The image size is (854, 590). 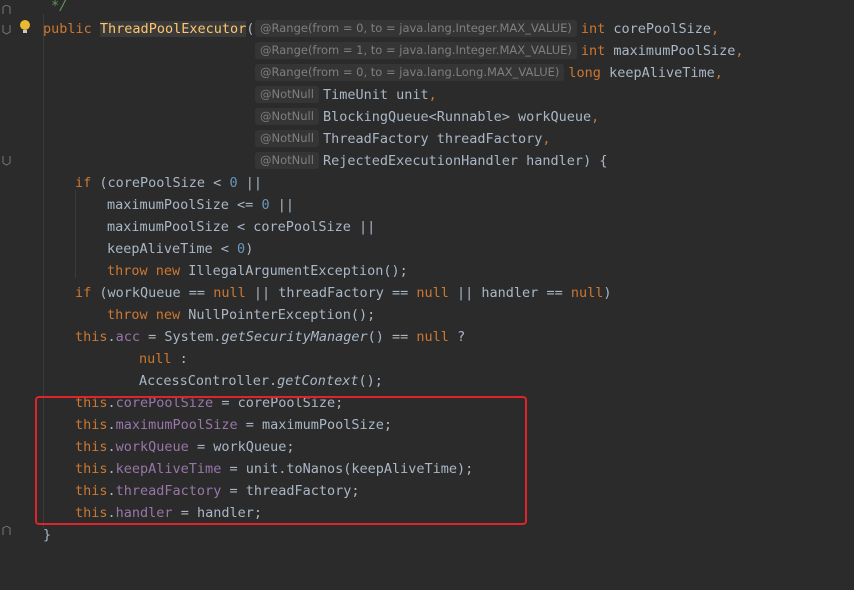 What do you see at coordinates (427, 535) in the screenshot?
I see `code-line: }` at bounding box center [427, 535].